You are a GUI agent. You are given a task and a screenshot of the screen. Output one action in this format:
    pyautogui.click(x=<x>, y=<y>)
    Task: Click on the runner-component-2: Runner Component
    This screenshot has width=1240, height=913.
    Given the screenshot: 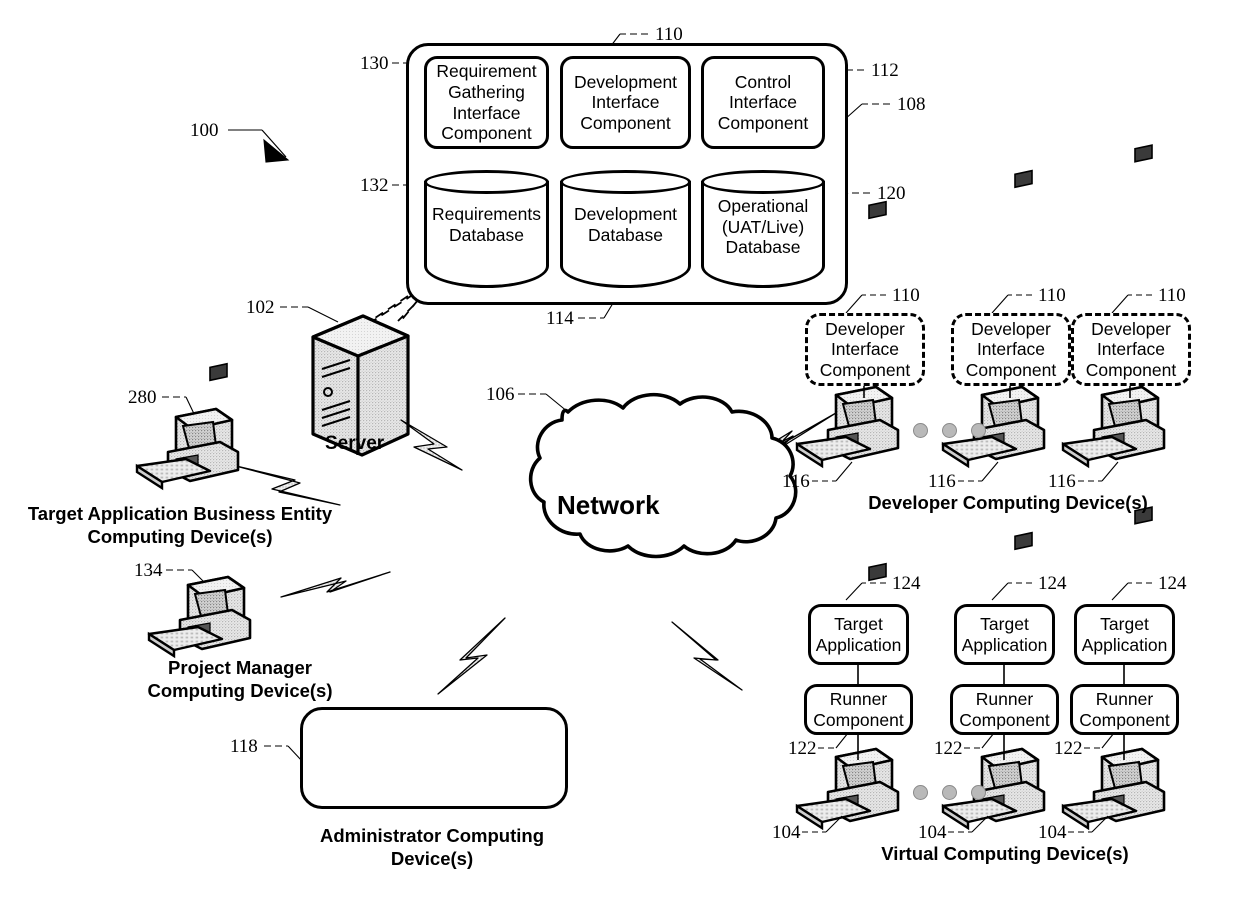 What is the action you would take?
    pyautogui.click(x=1004, y=709)
    